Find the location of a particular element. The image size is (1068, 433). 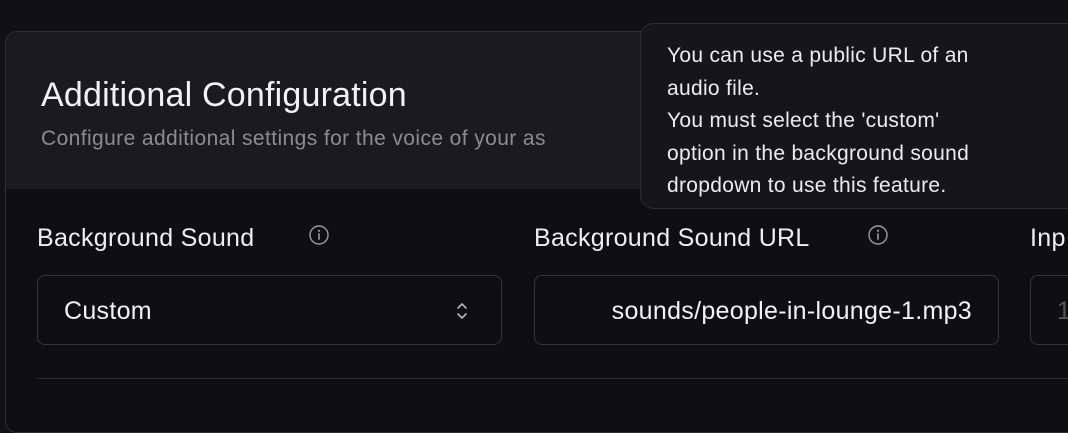

background-sound-url-label: Background Sound URL is located at coordinates (672, 238).